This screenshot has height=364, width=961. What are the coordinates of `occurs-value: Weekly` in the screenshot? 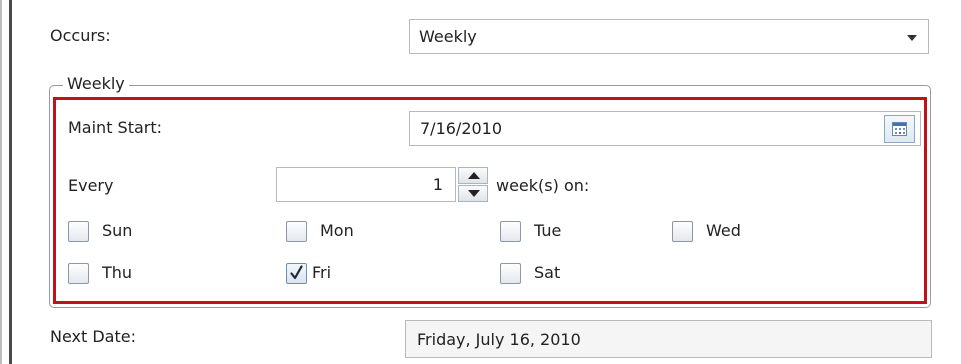 It's located at (448, 36).